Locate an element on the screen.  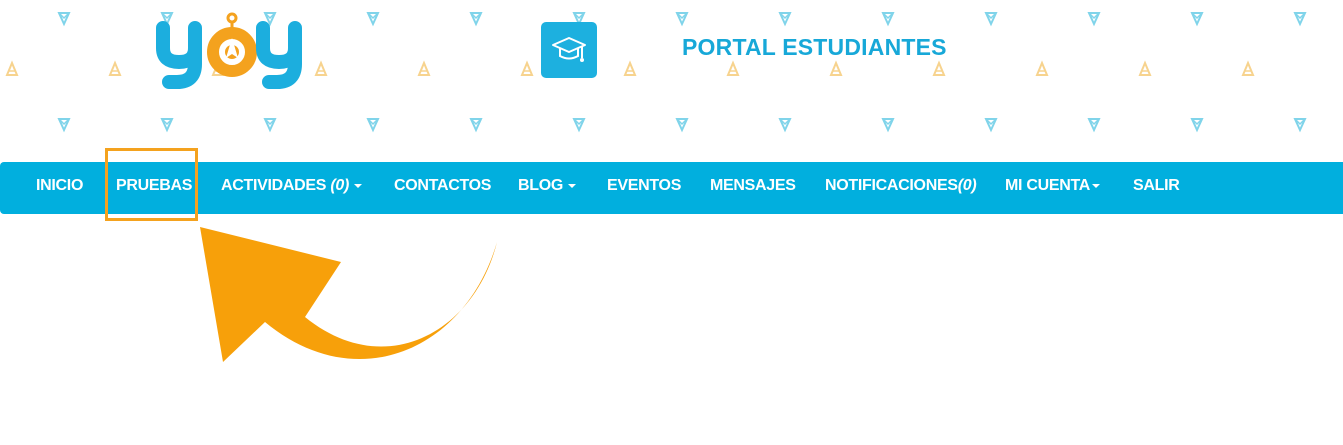
nav-item-salir: SALIR is located at coordinates (1156, 188).